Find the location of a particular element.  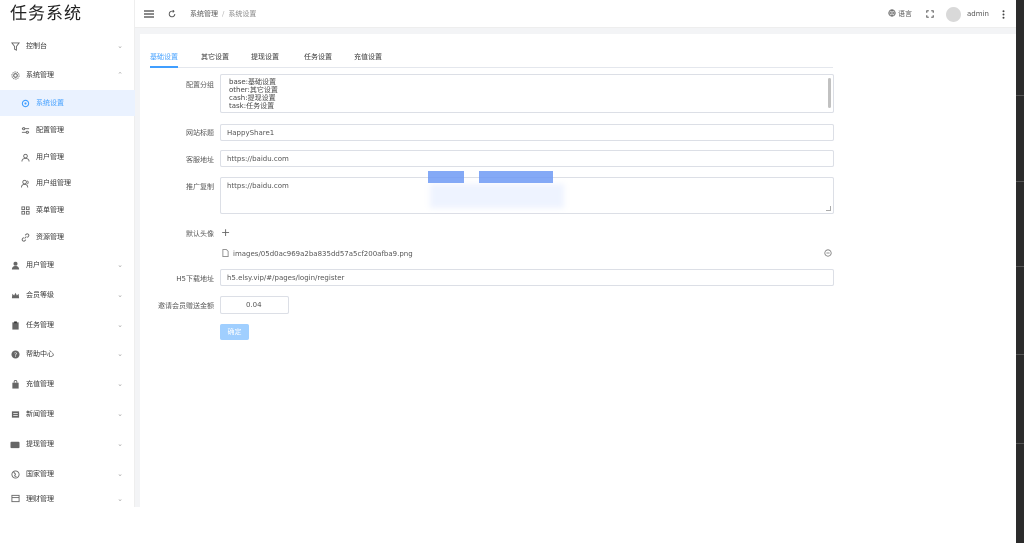

sidebar-item-user-admin: 用户管理 is located at coordinates (67, 157).